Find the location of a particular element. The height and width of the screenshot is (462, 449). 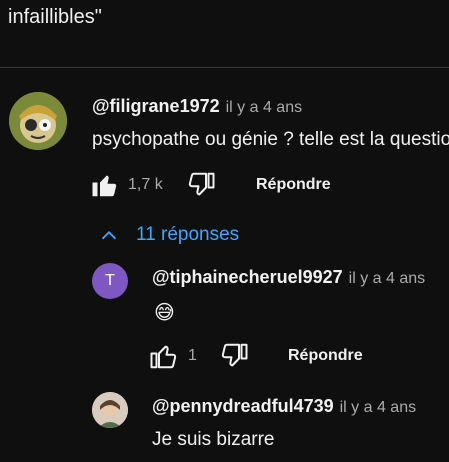

character-avatar-image is located at coordinates (38, 121).